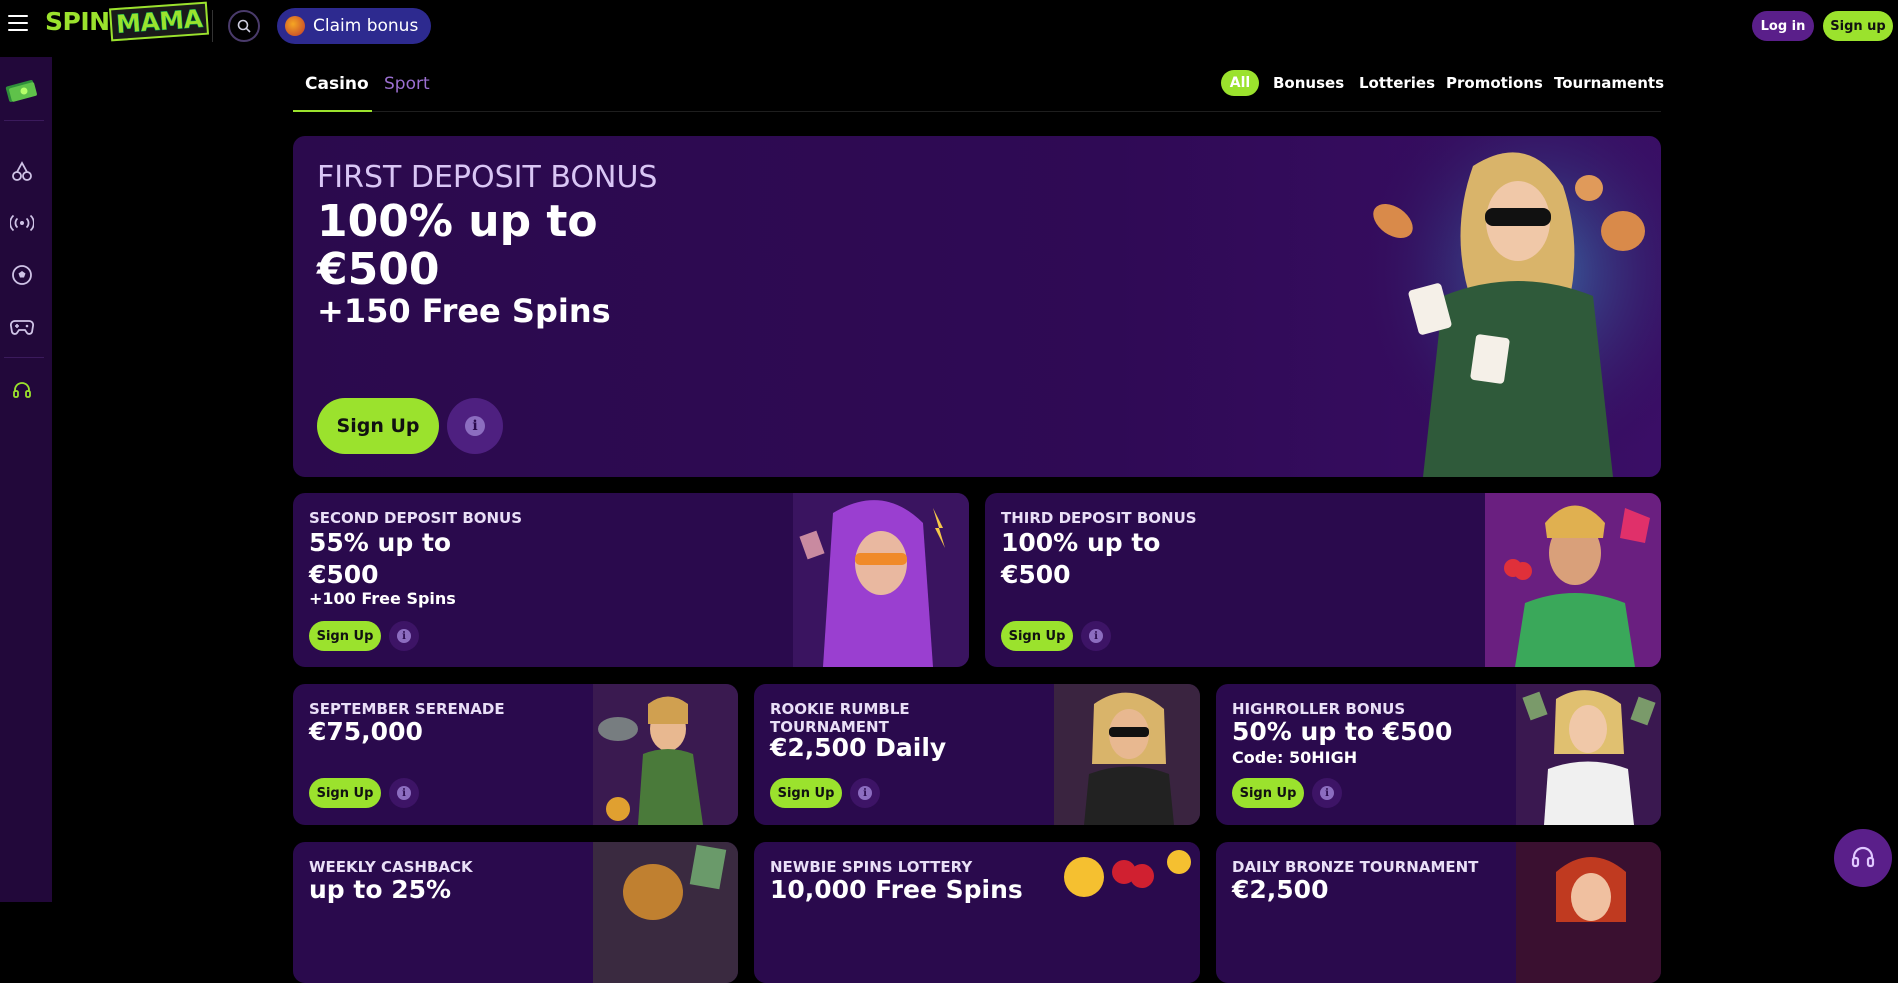 This screenshot has height=983, width=1898. Describe the element at coordinates (1858, 26) in the screenshot. I see `signup-button: Sign up` at that location.